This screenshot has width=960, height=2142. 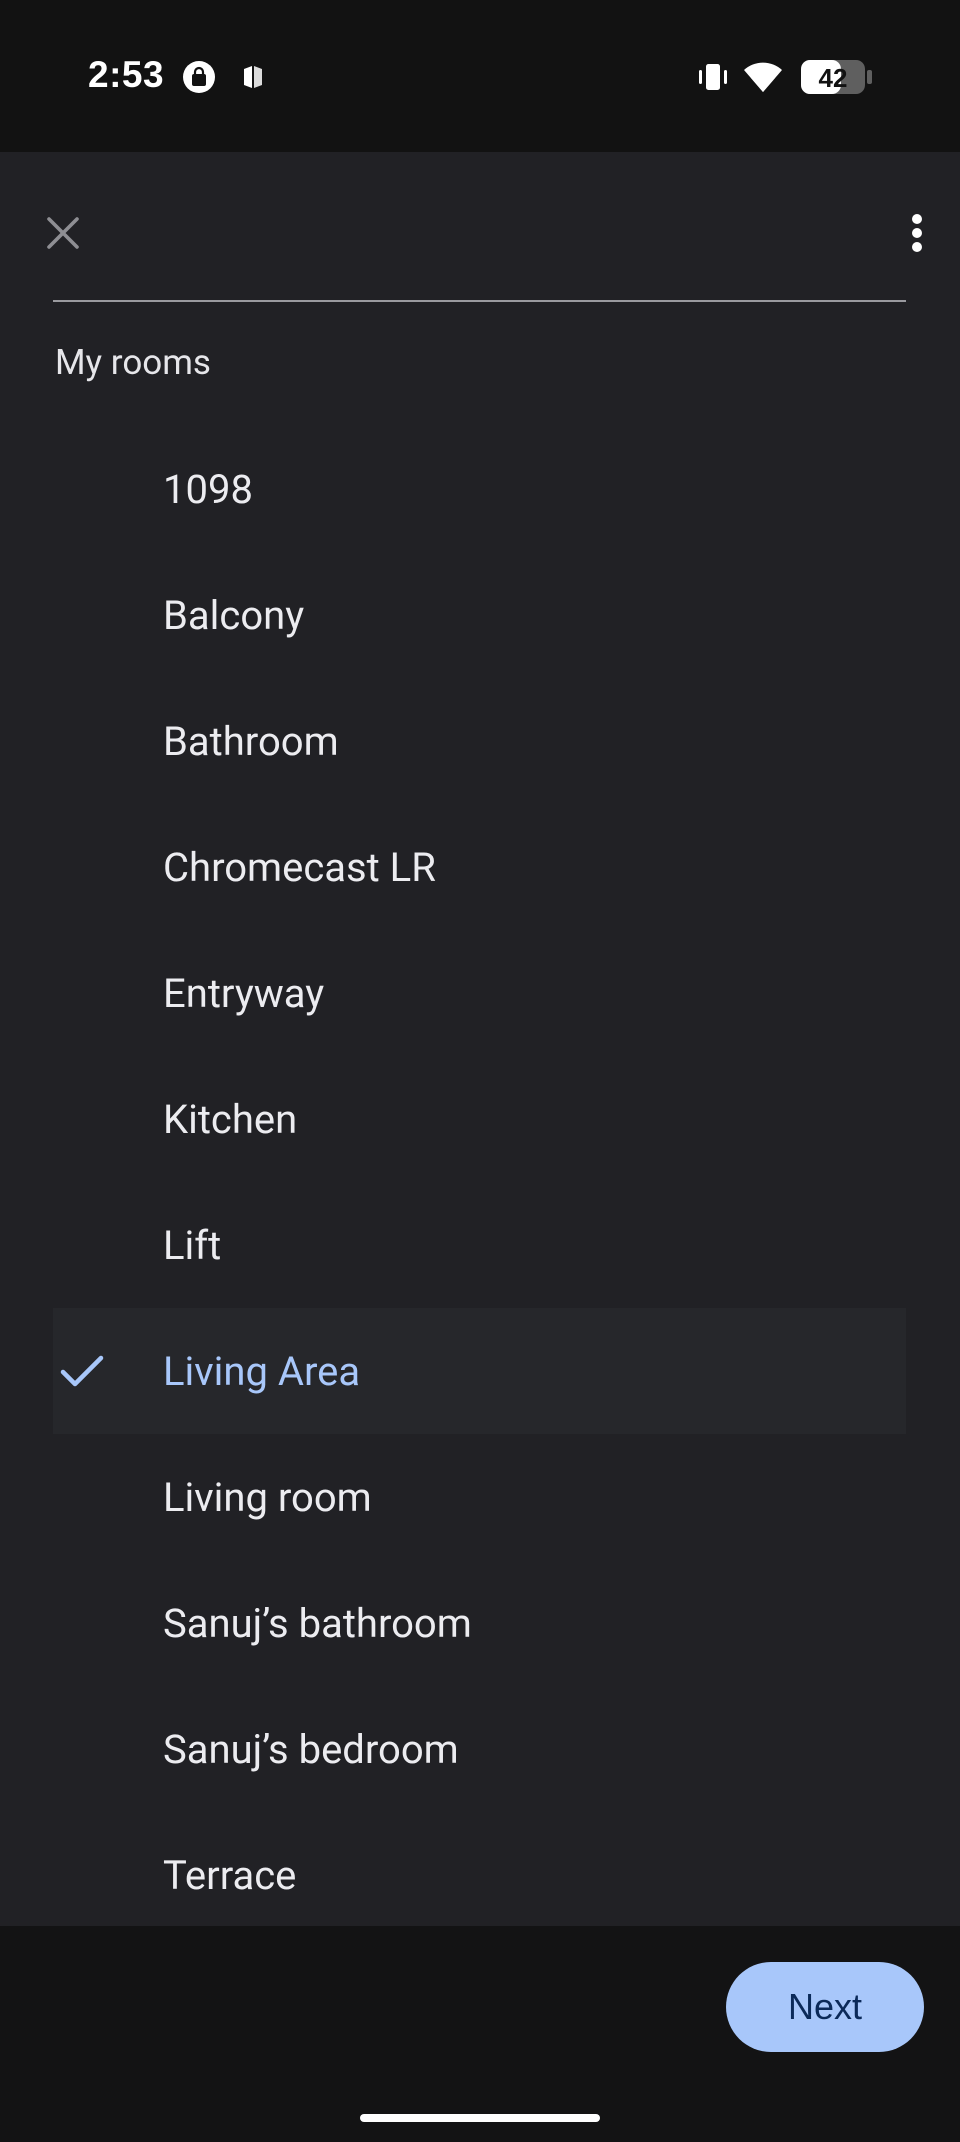 What do you see at coordinates (126, 74) in the screenshot?
I see `status-time: 2:53` at bounding box center [126, 74].